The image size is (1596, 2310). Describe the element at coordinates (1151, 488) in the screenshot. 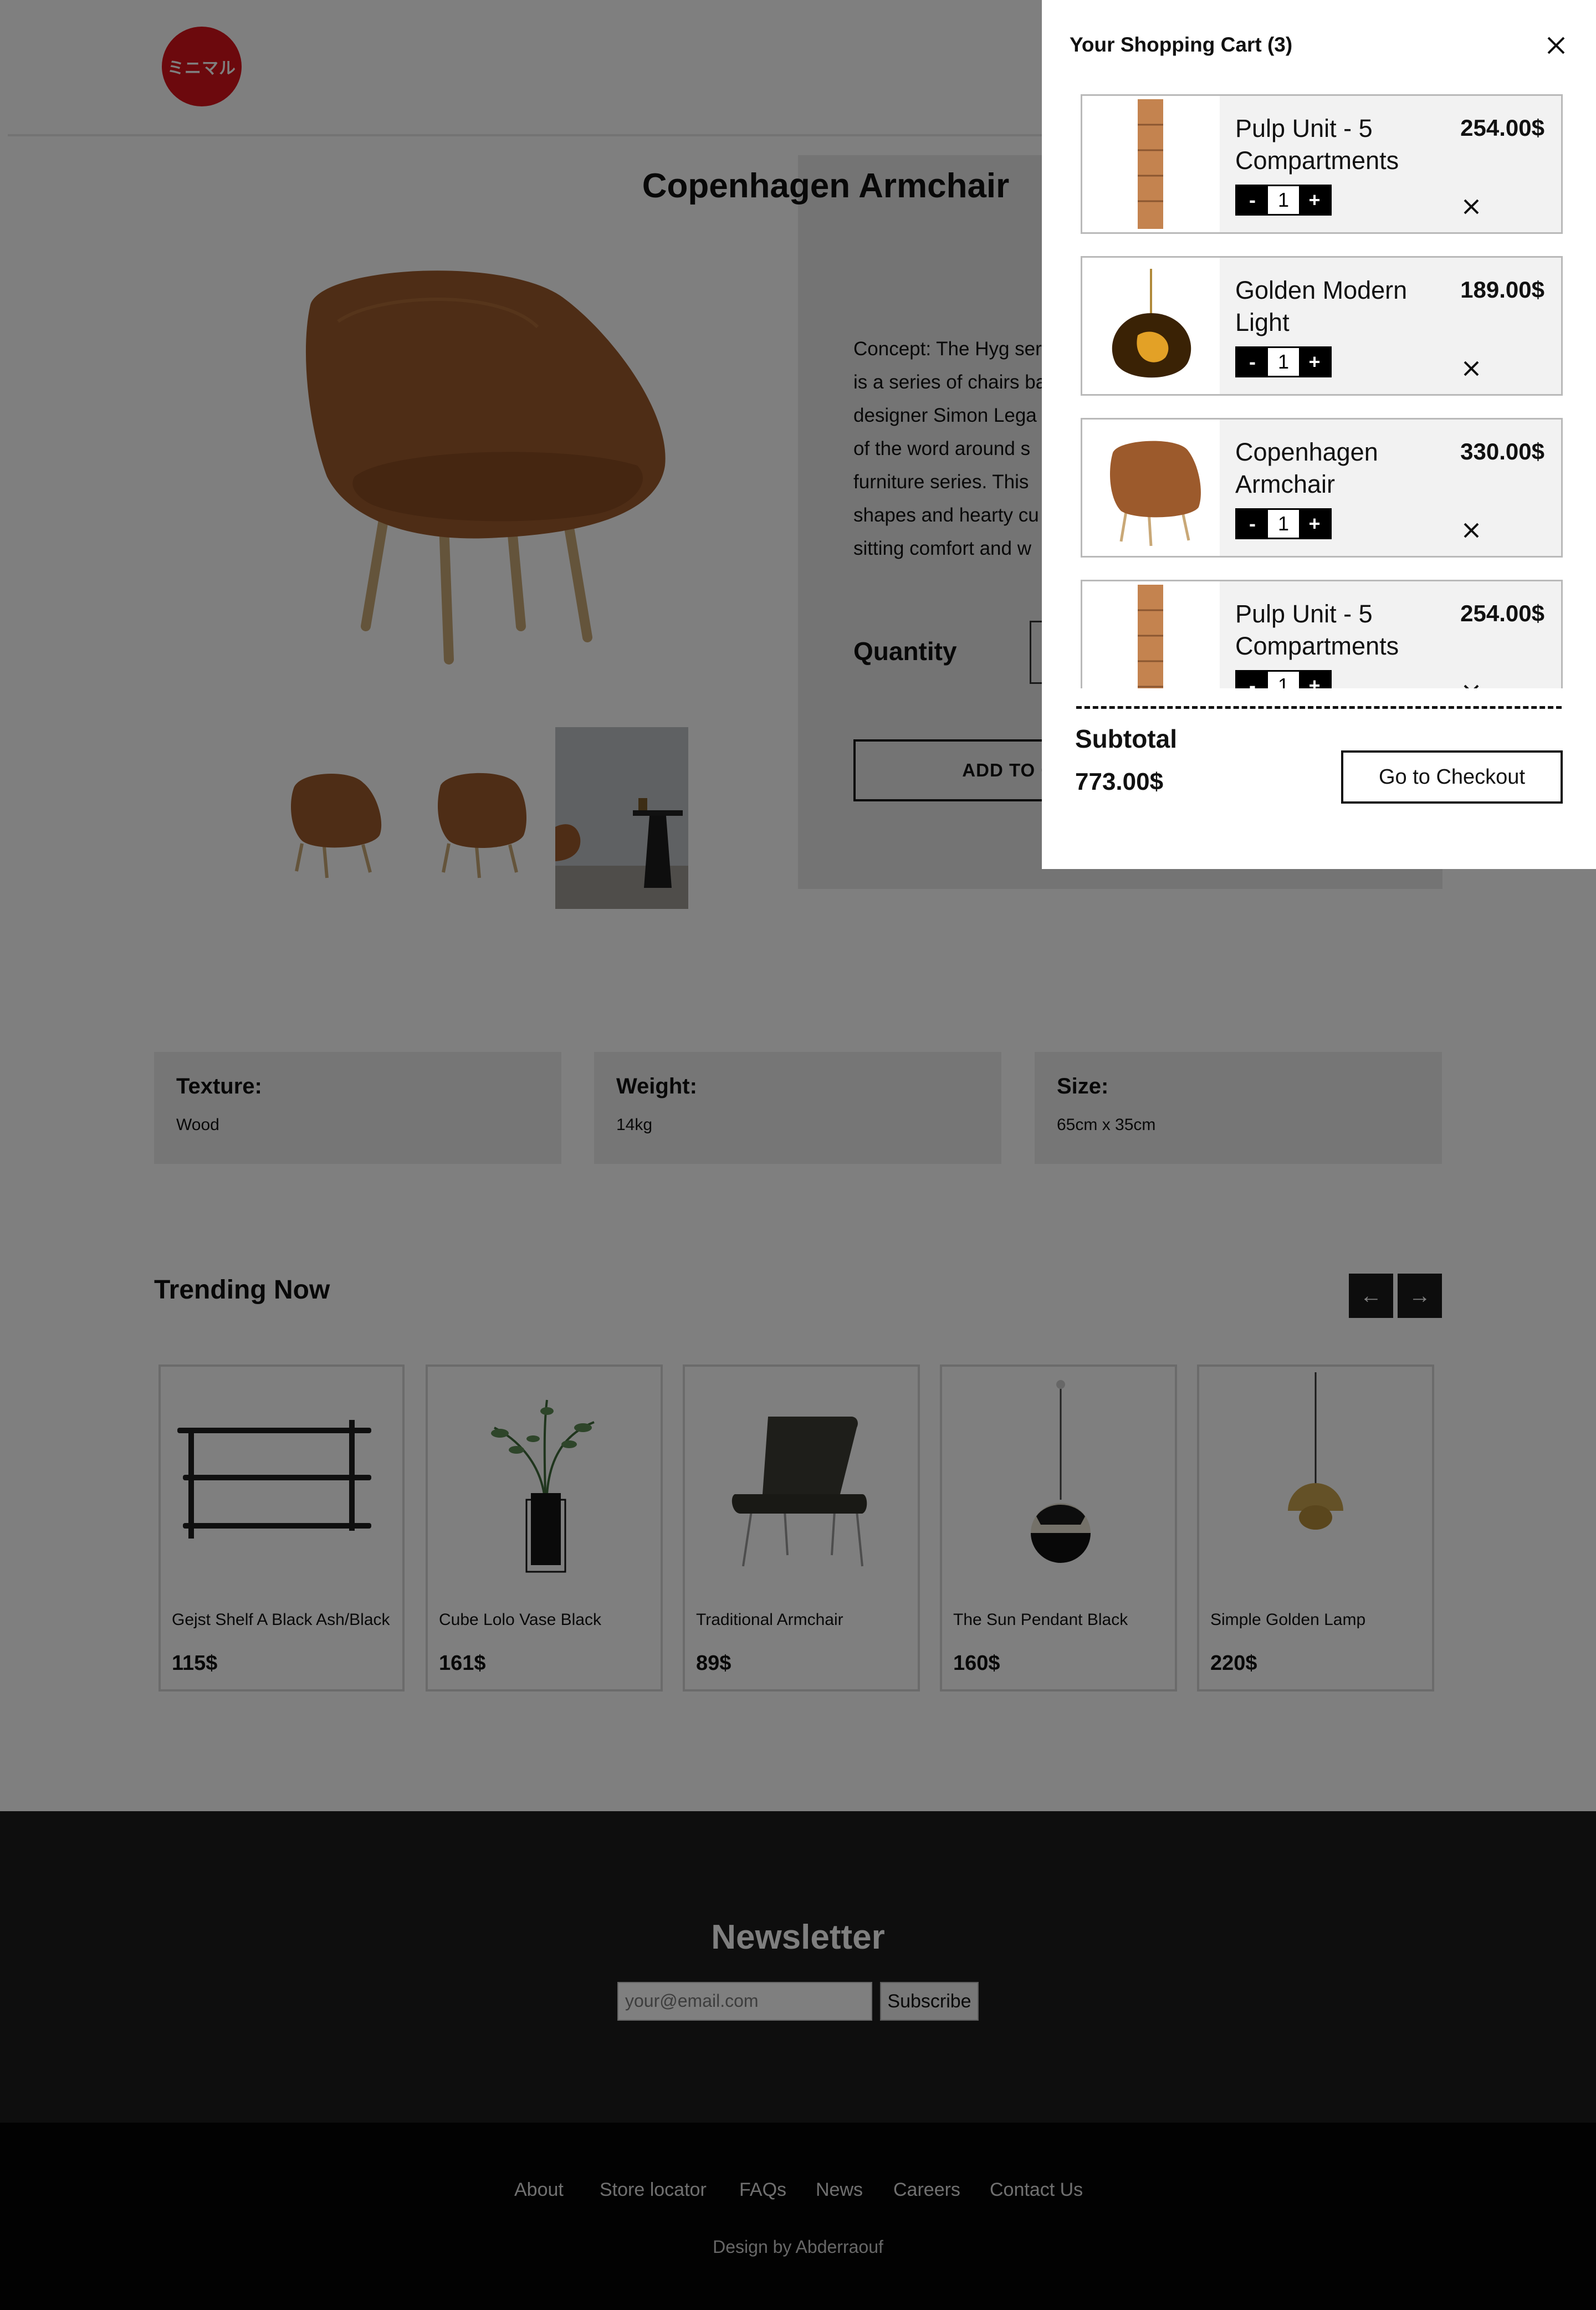

I see `armchair-image` at that location.